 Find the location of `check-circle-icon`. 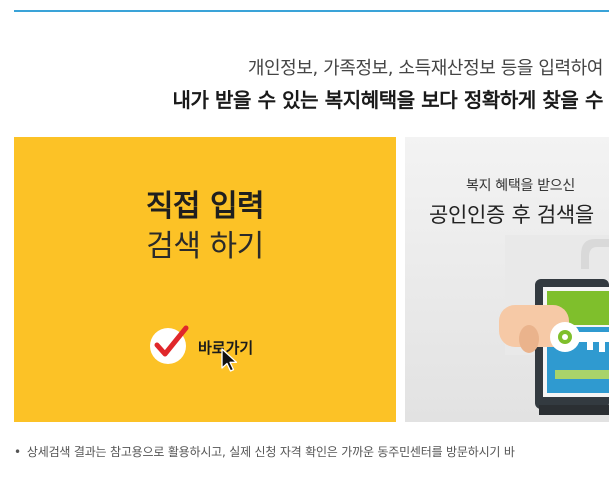

check-circle-icon is located at coordinates (169, 344).